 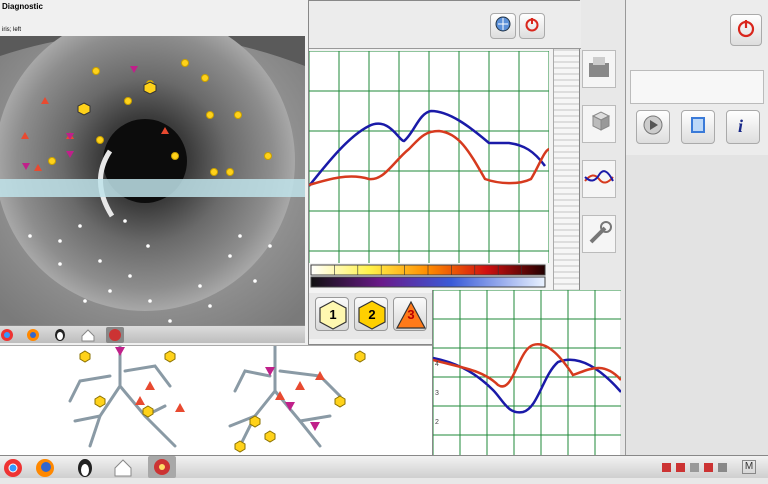 What do you see at coordinates (599, 128) in the screenshot?
I see `cubes-icon` at bounding box center [599, 128].